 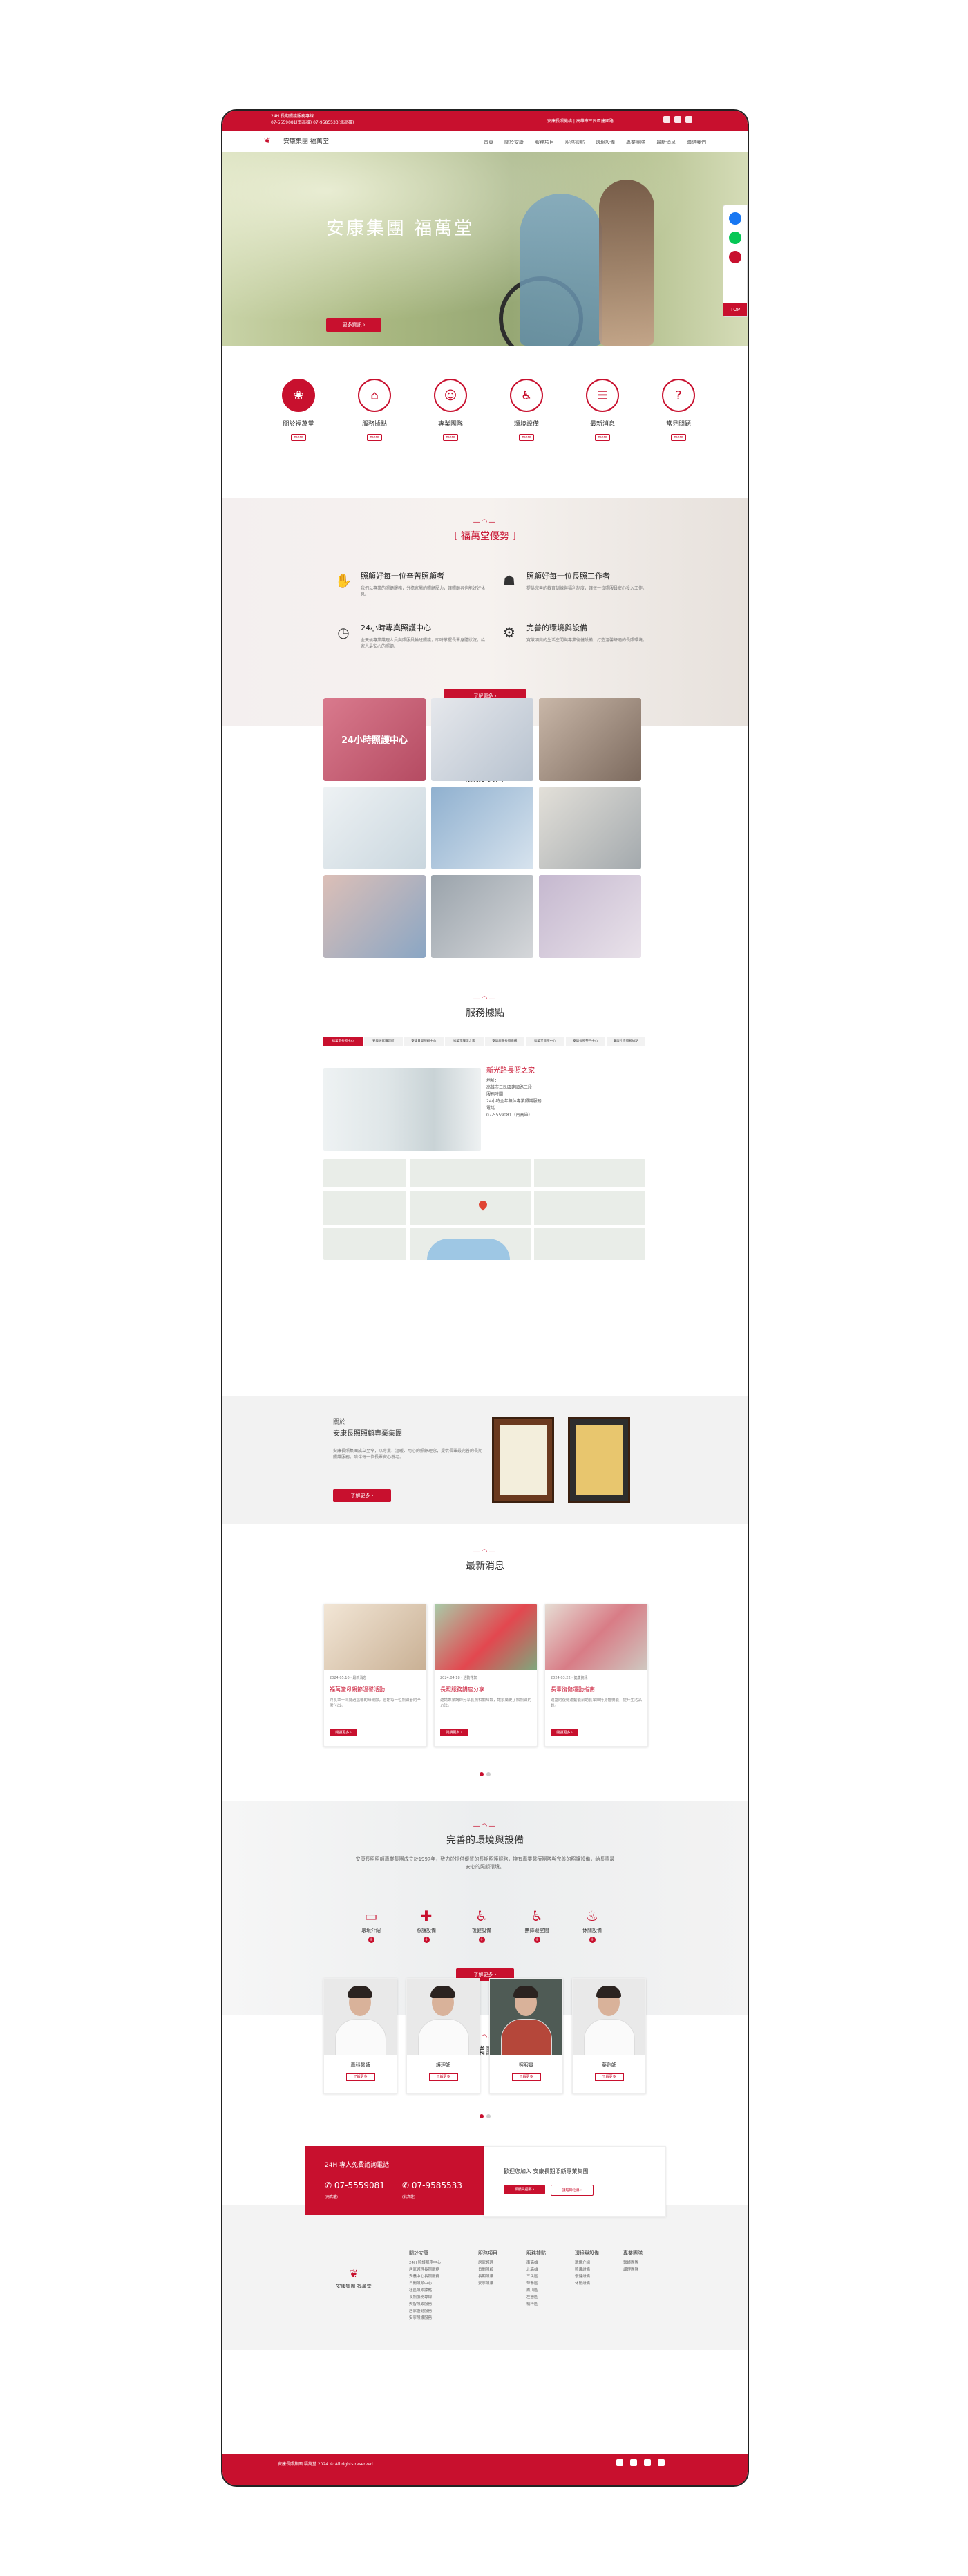 I want to click on location-tab: 安康居家長照機構, so click(x=504, y=1041).